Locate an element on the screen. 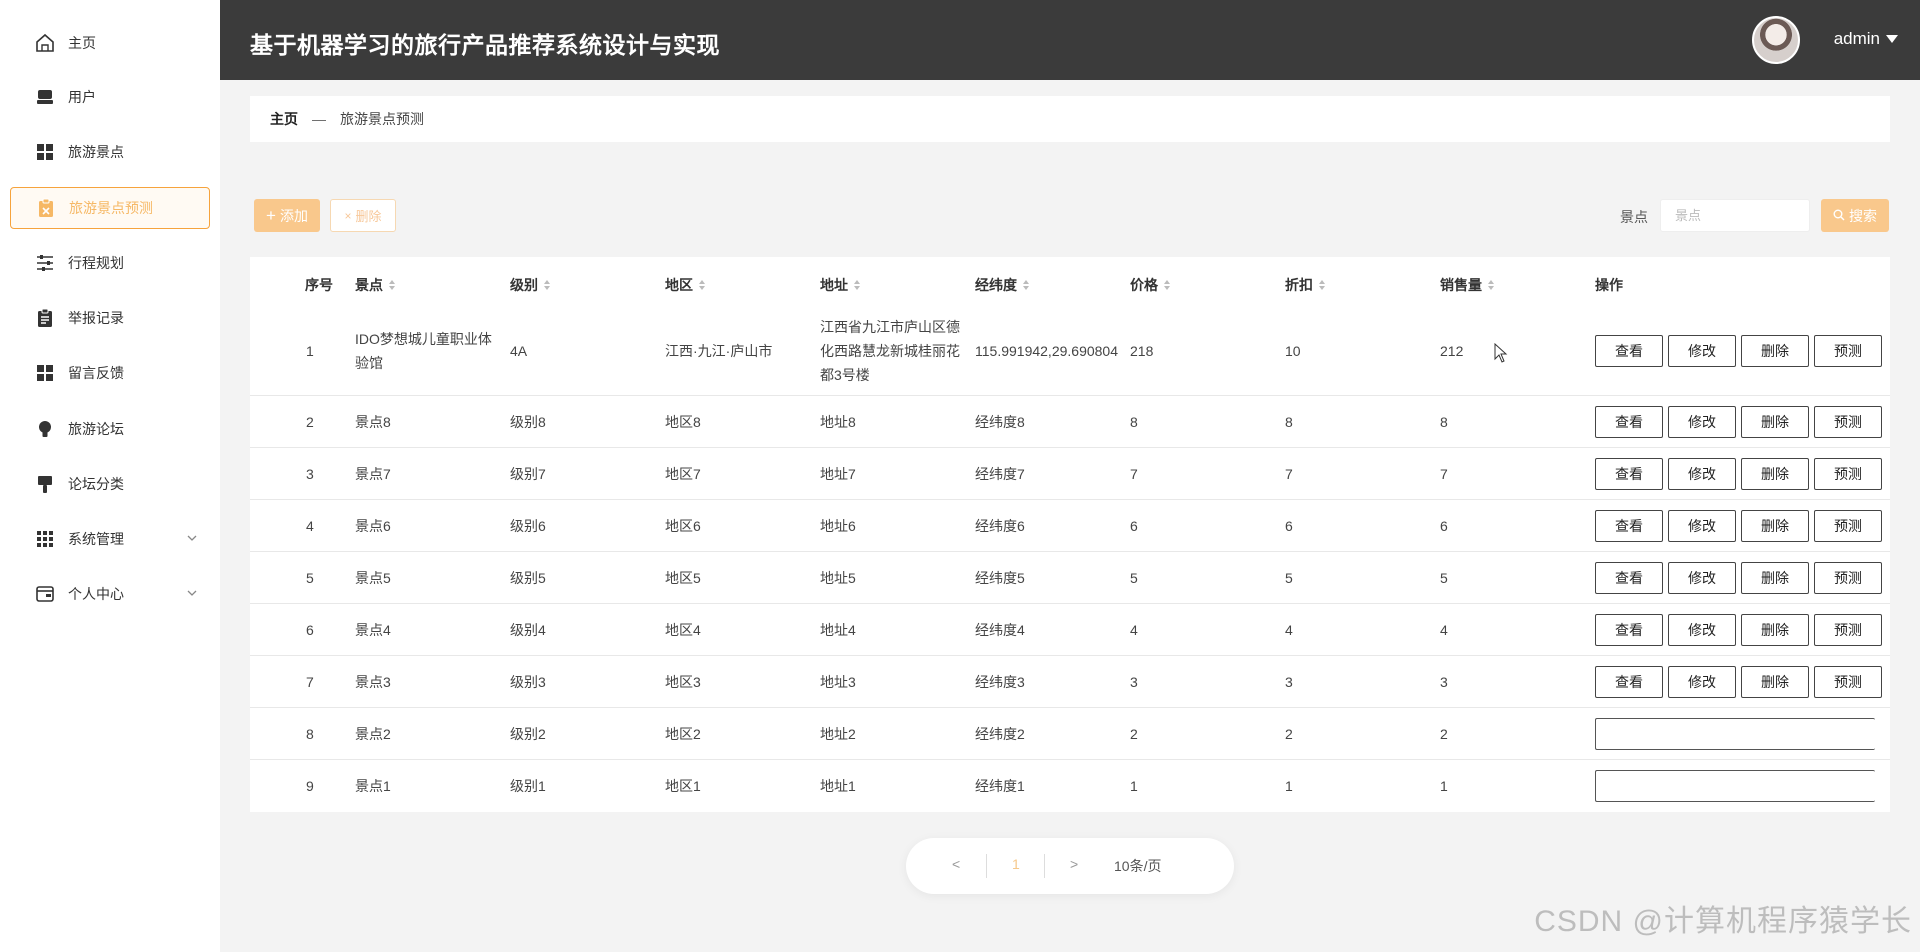  cell-sales: 7 is located at coordinates (1444, 474).